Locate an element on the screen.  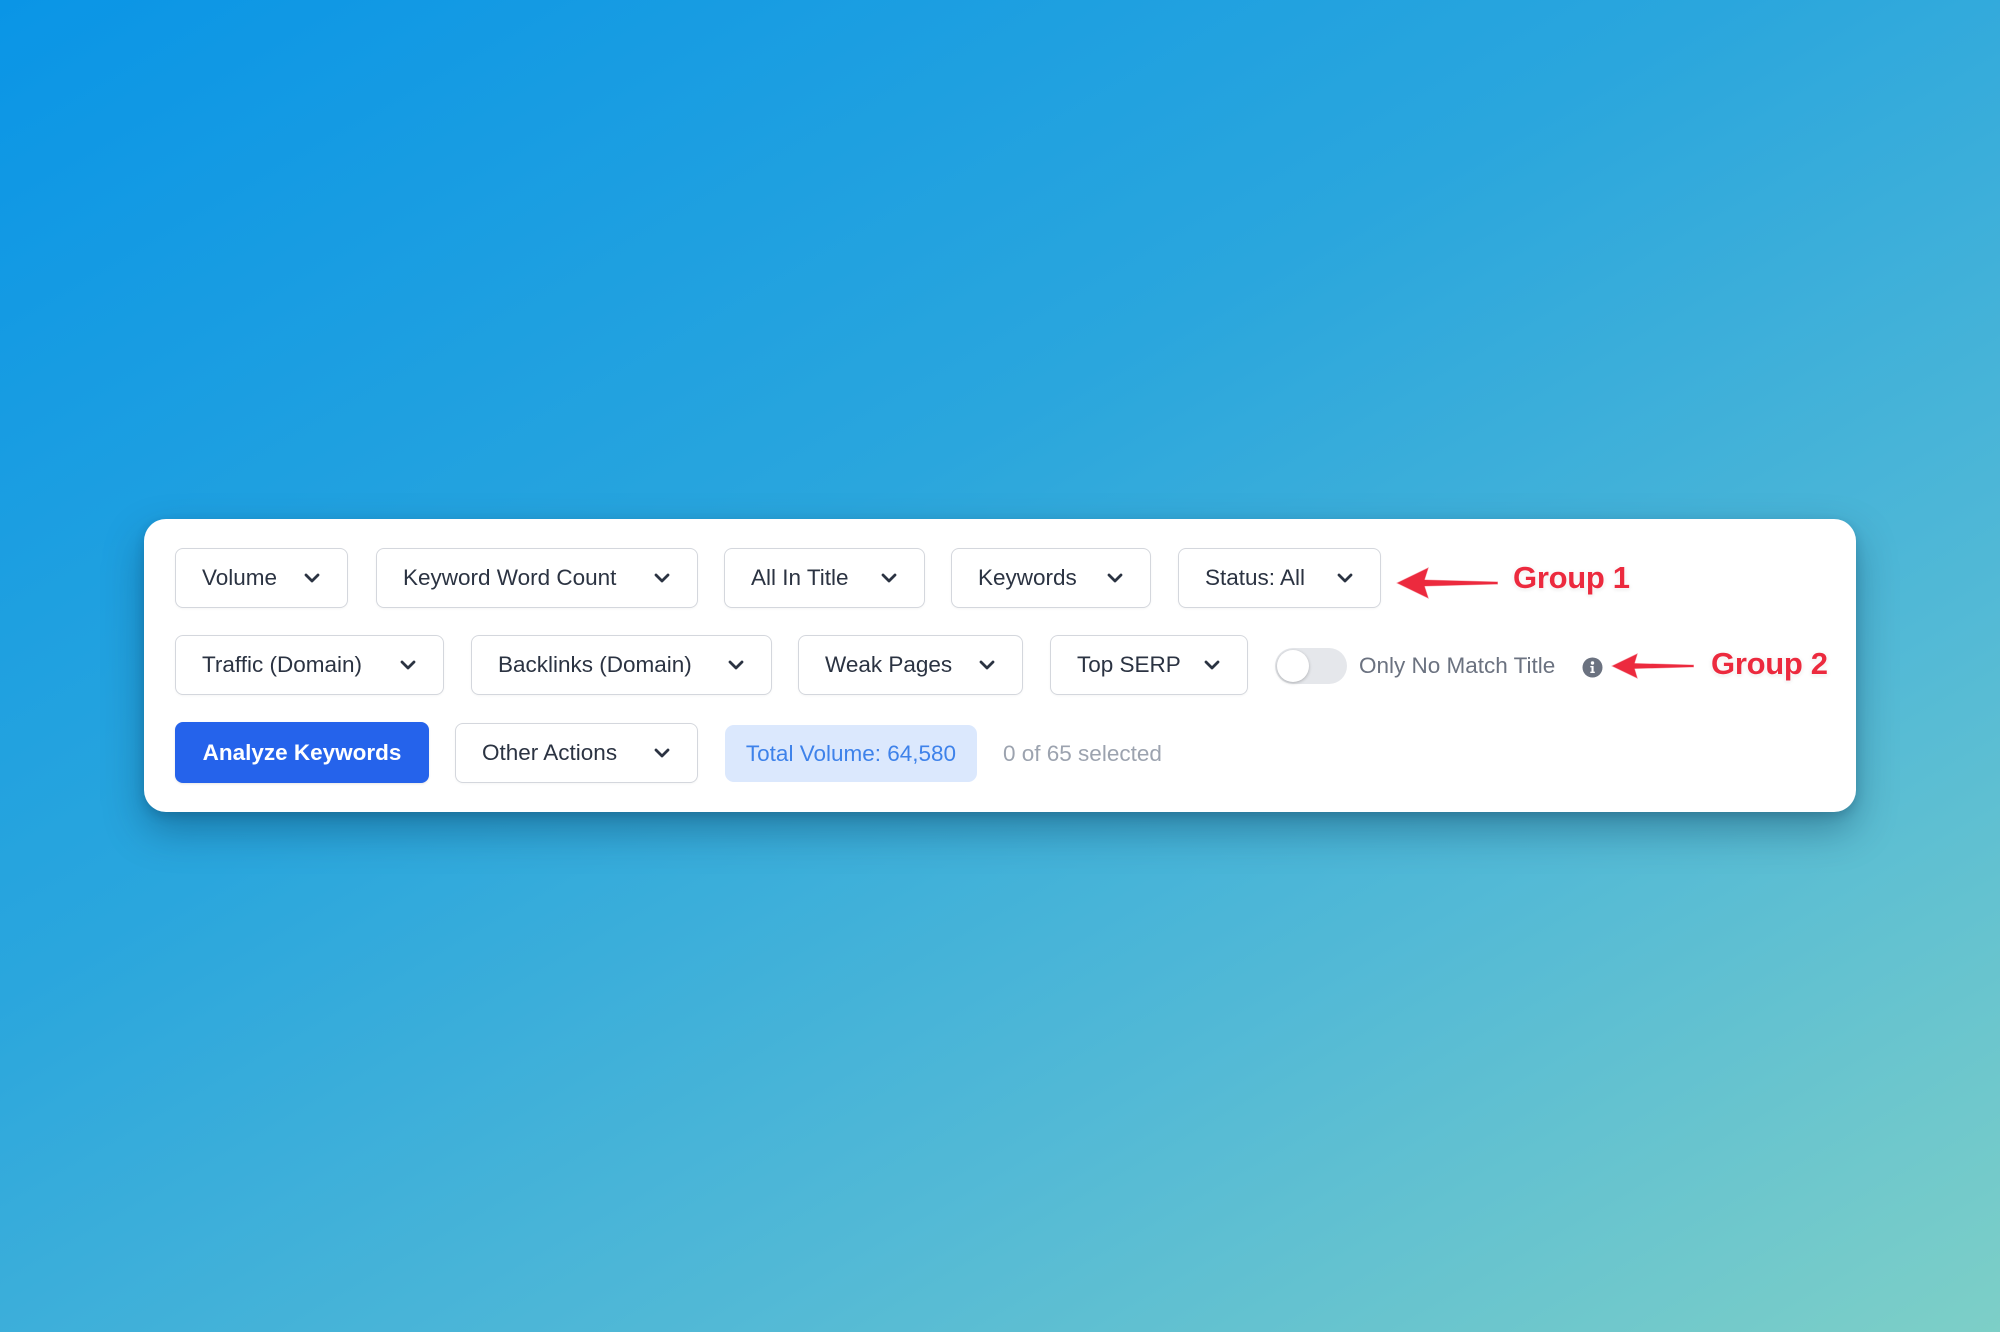
traffic-domain-dropdown: Traffic (Domain) is located at coordinates (309, 665).